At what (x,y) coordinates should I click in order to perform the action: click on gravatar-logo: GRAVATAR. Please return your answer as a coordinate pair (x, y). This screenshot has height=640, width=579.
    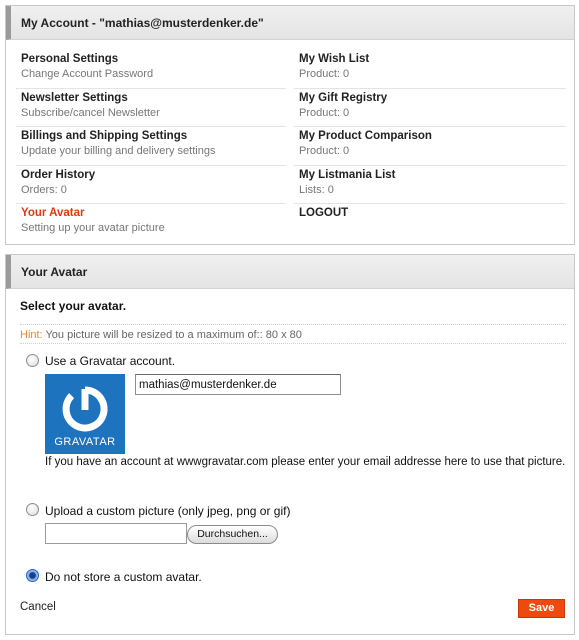
    Looking at the image, I should click on (85, 414).